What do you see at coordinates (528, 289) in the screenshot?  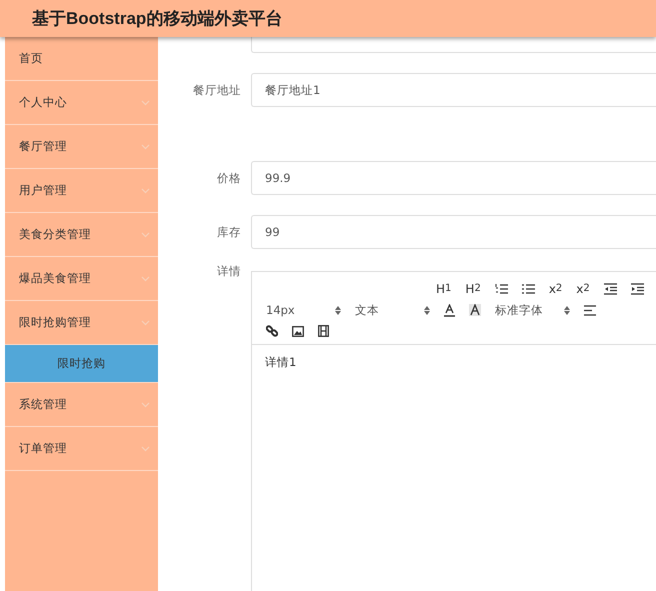 I see `bullet-list-icon` at bounding box center [528, 289].